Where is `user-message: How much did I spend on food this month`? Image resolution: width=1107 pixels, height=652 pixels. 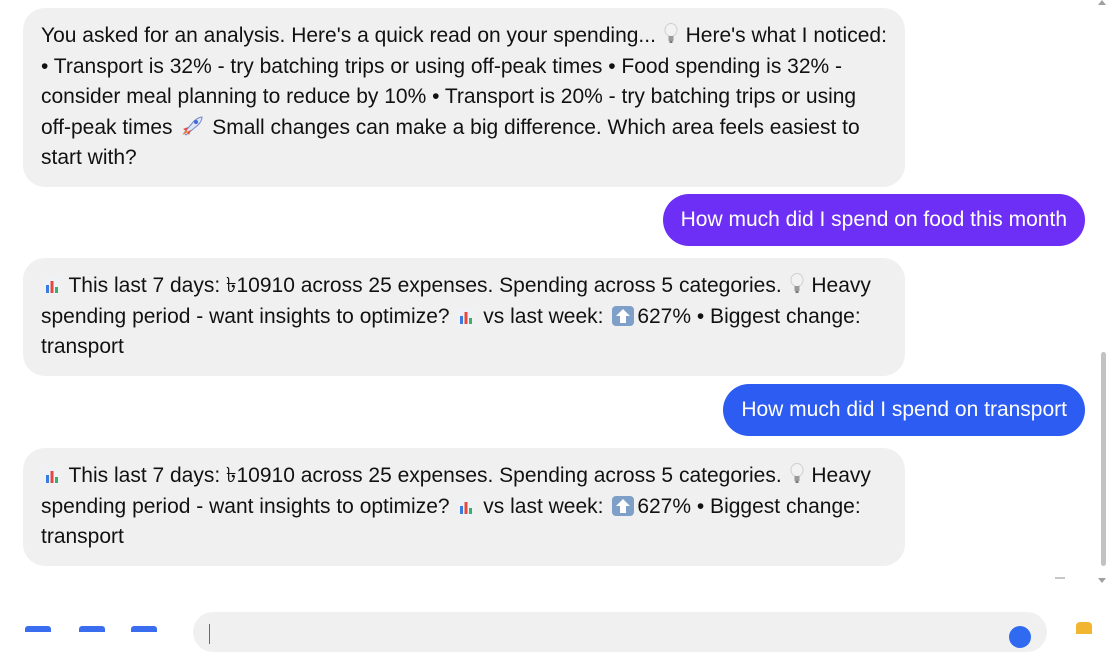 user-message: How much did I spend on food this month is located at coordinates (873, 220).